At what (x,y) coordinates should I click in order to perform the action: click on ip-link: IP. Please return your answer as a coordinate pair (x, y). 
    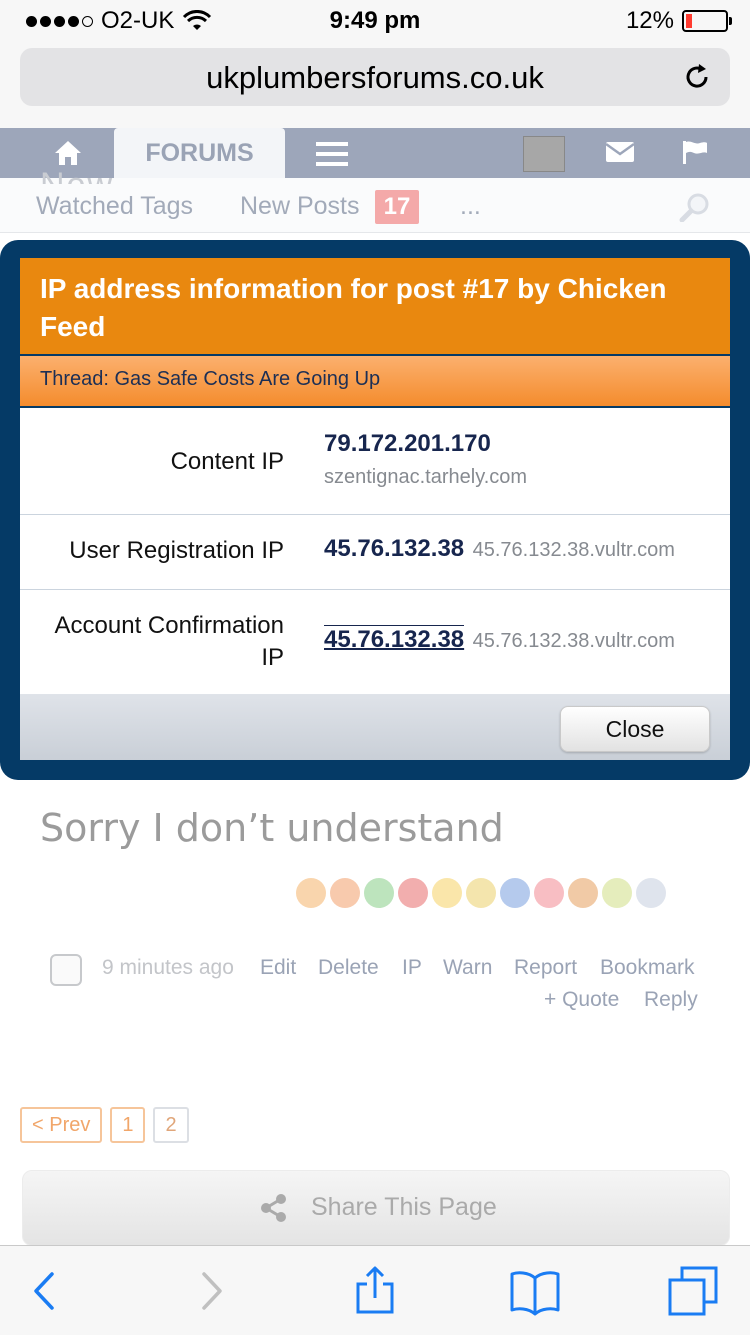
    Looking at the image, I should click on (412, 968).